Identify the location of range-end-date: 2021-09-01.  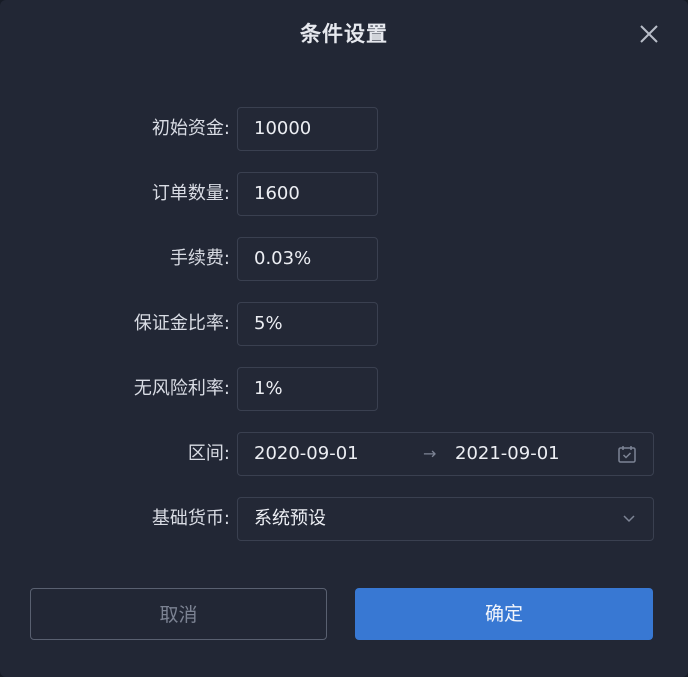
(507, 454).